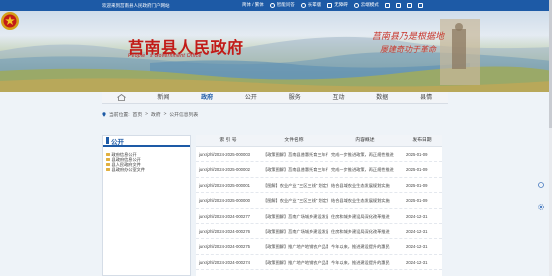 The image size is (552, 276). What do you see at coordinates (339, 97) in the screenshot?
I see `nav-item-interaction: 互动` at bounding box center [339, 97].